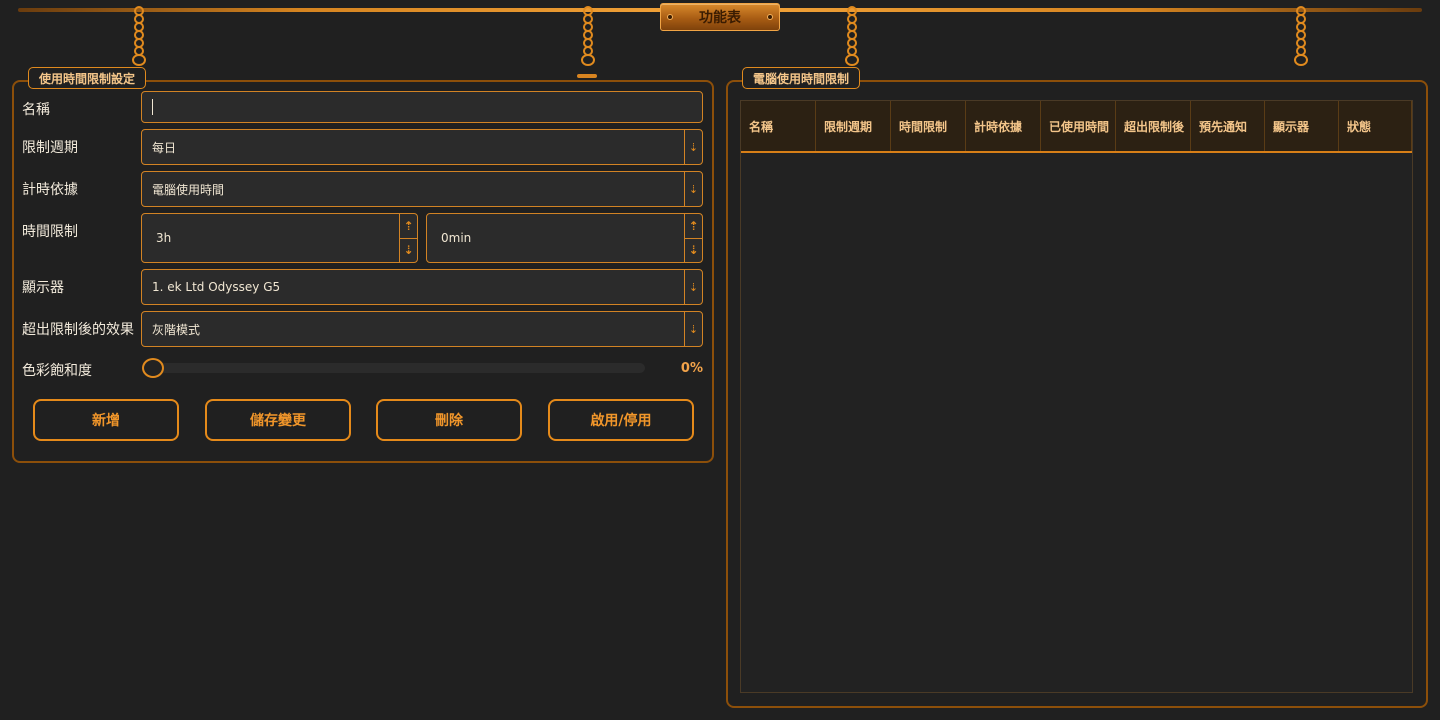  I want to click on column-header: 已使用時間, so click(1078, 126).